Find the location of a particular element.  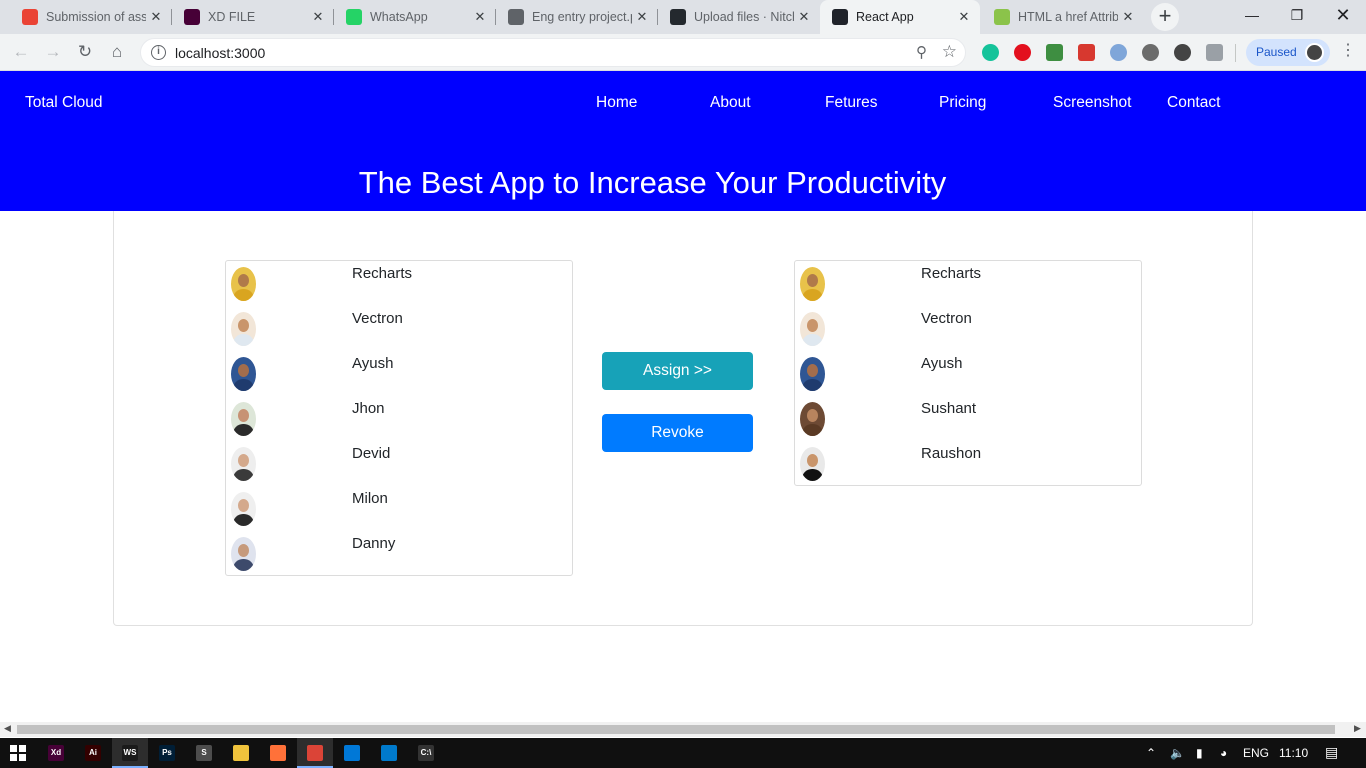

nav-home: Home is located at coordinates (616, 103).